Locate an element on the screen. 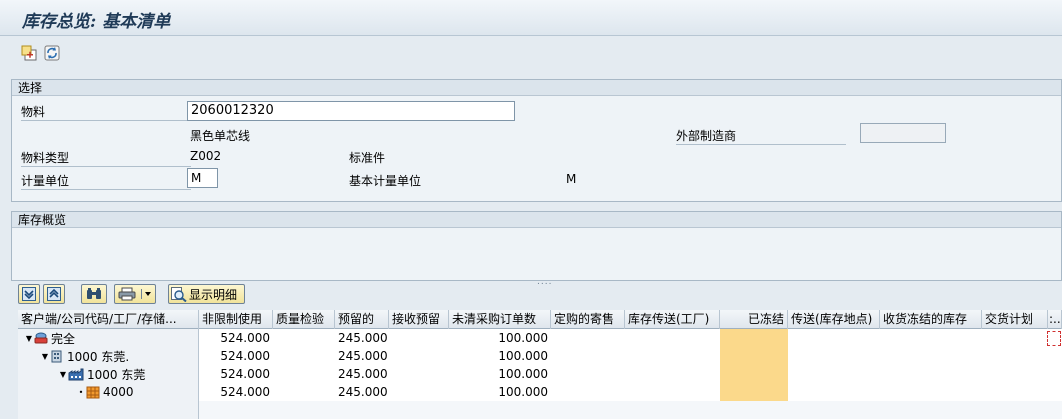  show-details-label: 显示明细 is located at coordinates (213, 294).